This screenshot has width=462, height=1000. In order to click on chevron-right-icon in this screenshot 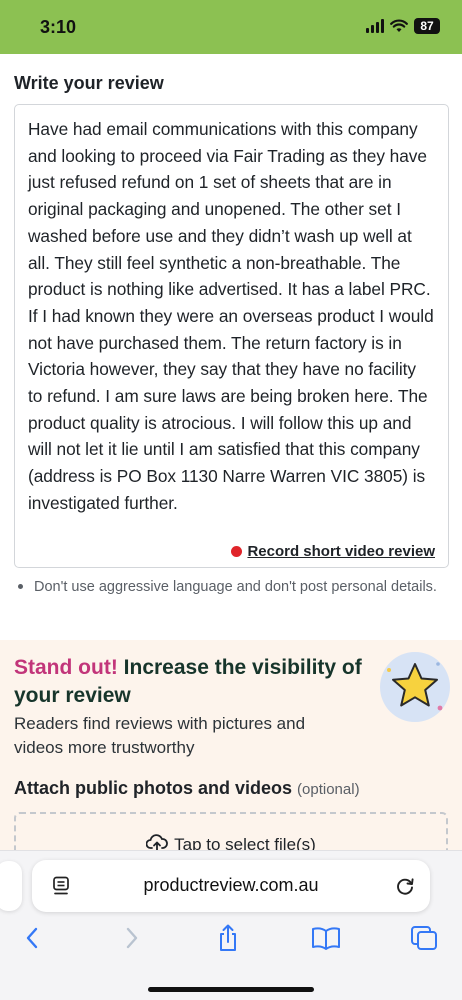, I will do `click(132, 938)`.